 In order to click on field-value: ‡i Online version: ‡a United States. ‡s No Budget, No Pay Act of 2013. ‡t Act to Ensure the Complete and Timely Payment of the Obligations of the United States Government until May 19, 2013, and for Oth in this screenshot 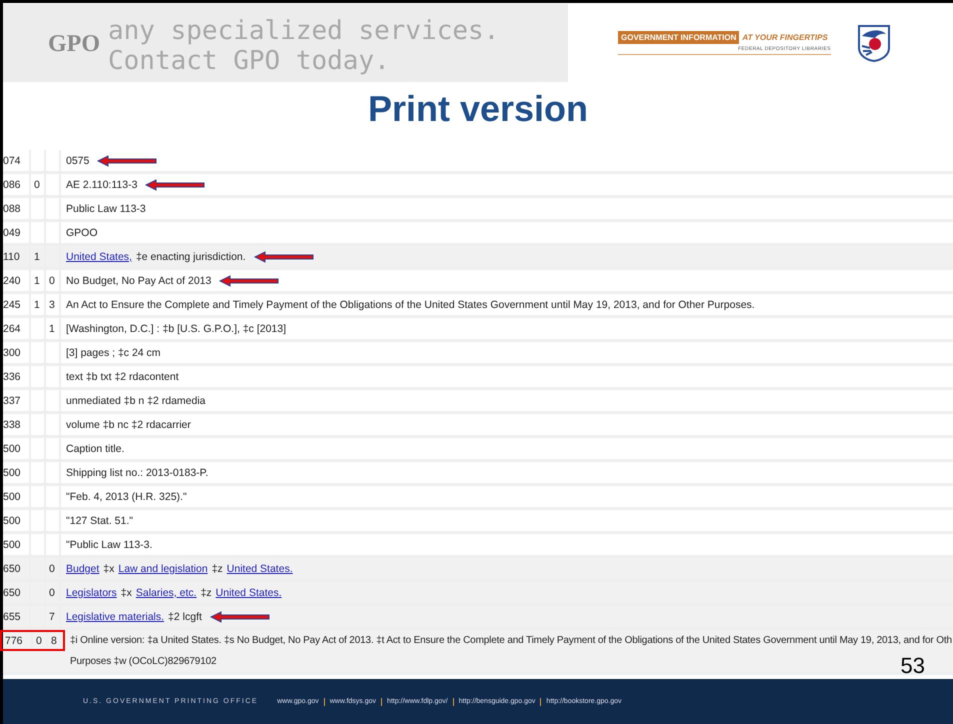, I will do `click(511, 640)`.